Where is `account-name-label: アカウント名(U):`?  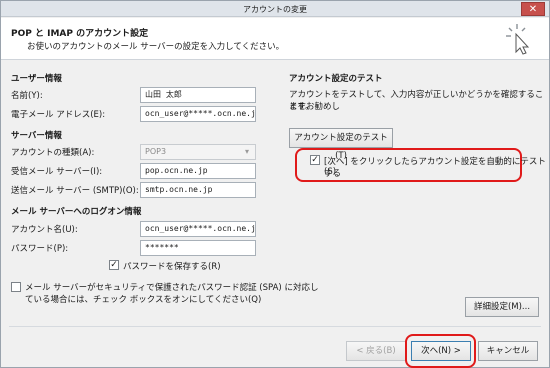 account-name-label: アカウント名(U): is located at coordinates (44, 230).